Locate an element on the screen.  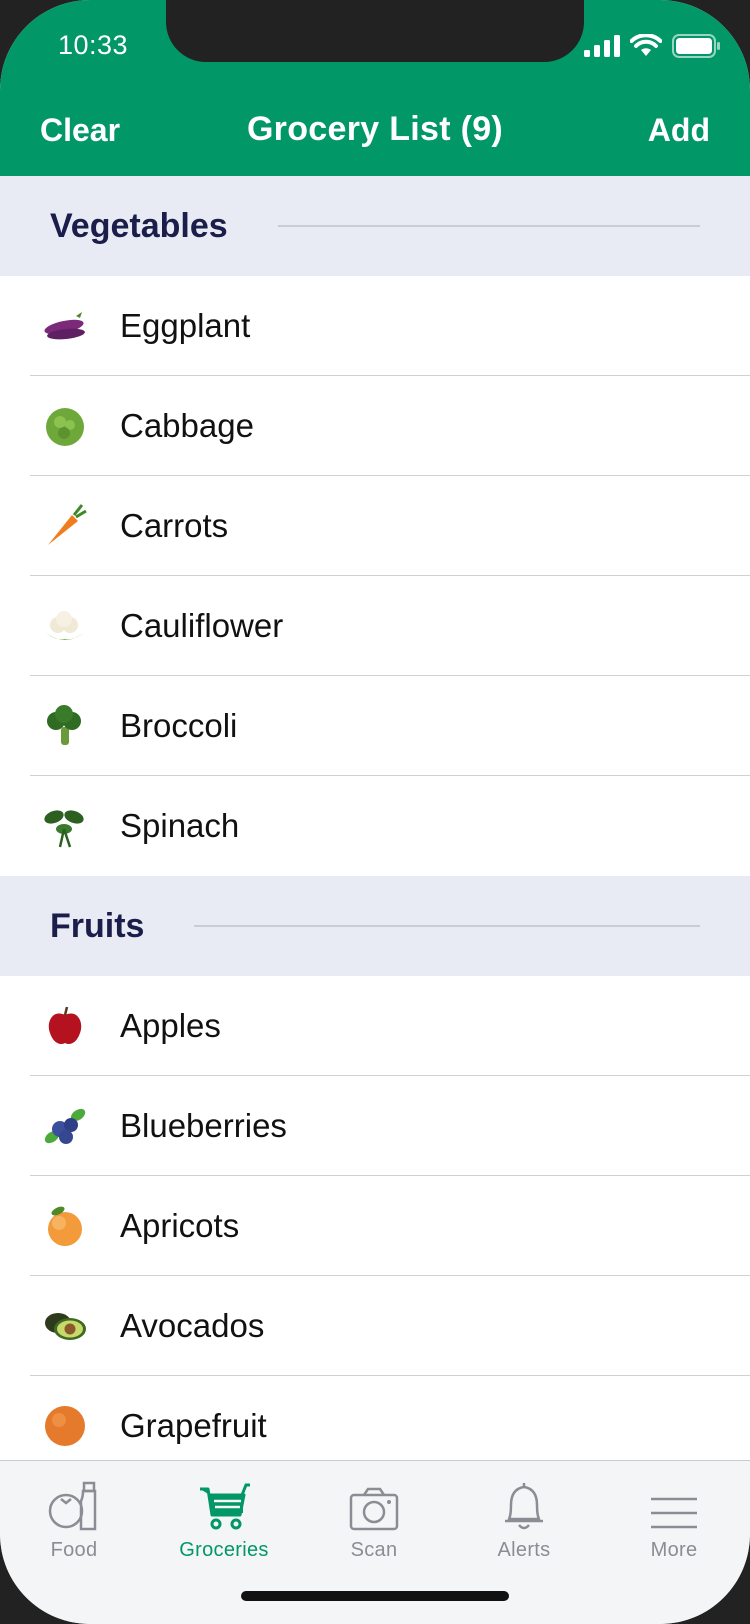
carrot-icon is located at coordinates (65, 526).